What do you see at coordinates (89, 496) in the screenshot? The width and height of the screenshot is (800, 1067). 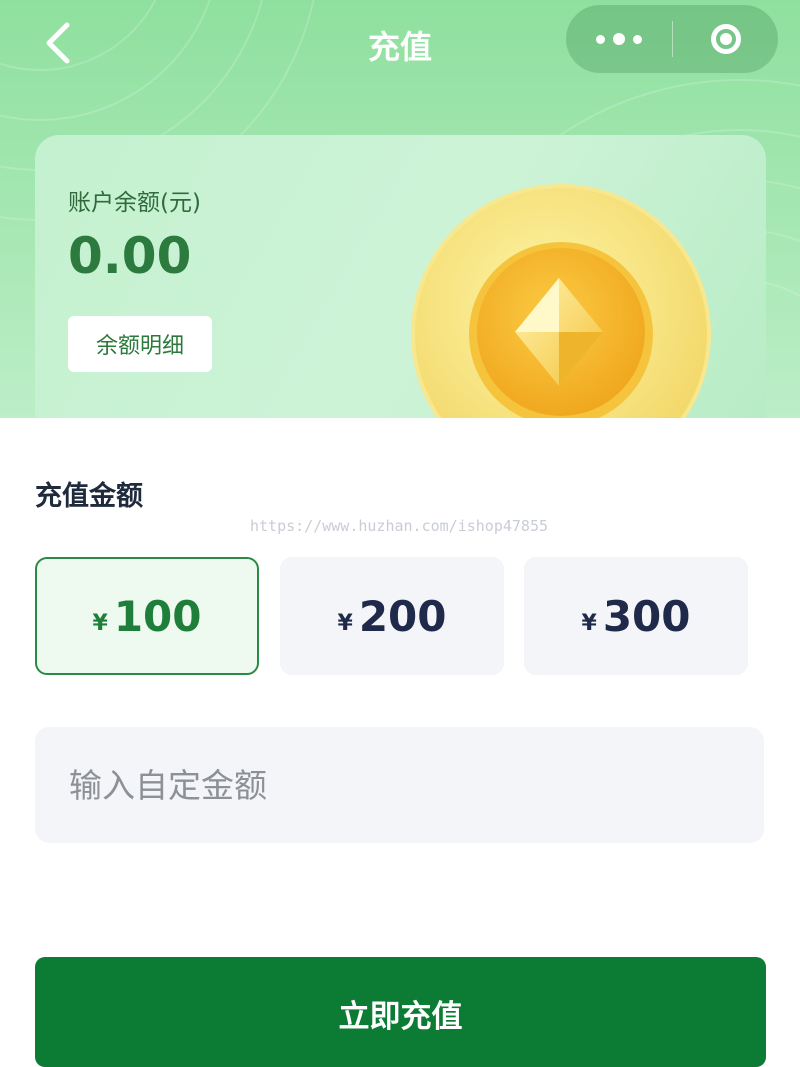 I see `recharge-section-title: 充值金额` at bounding box center [89, 496].